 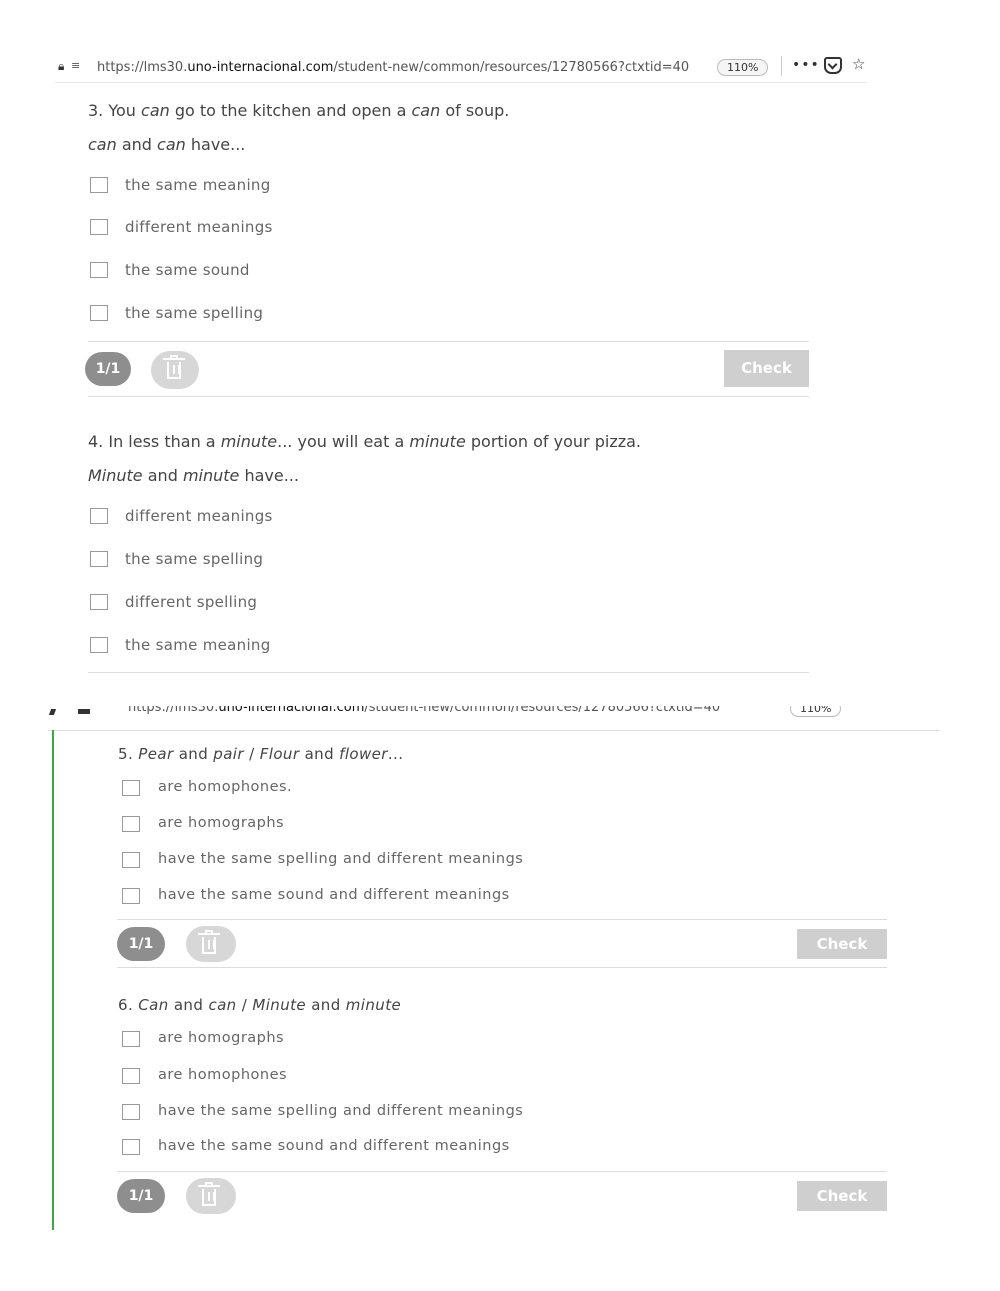 What do you see at coordinates (372, 1078) in the screenshot?
I see `q6-option-2: are homophones` at bounding box center [372, 1078].